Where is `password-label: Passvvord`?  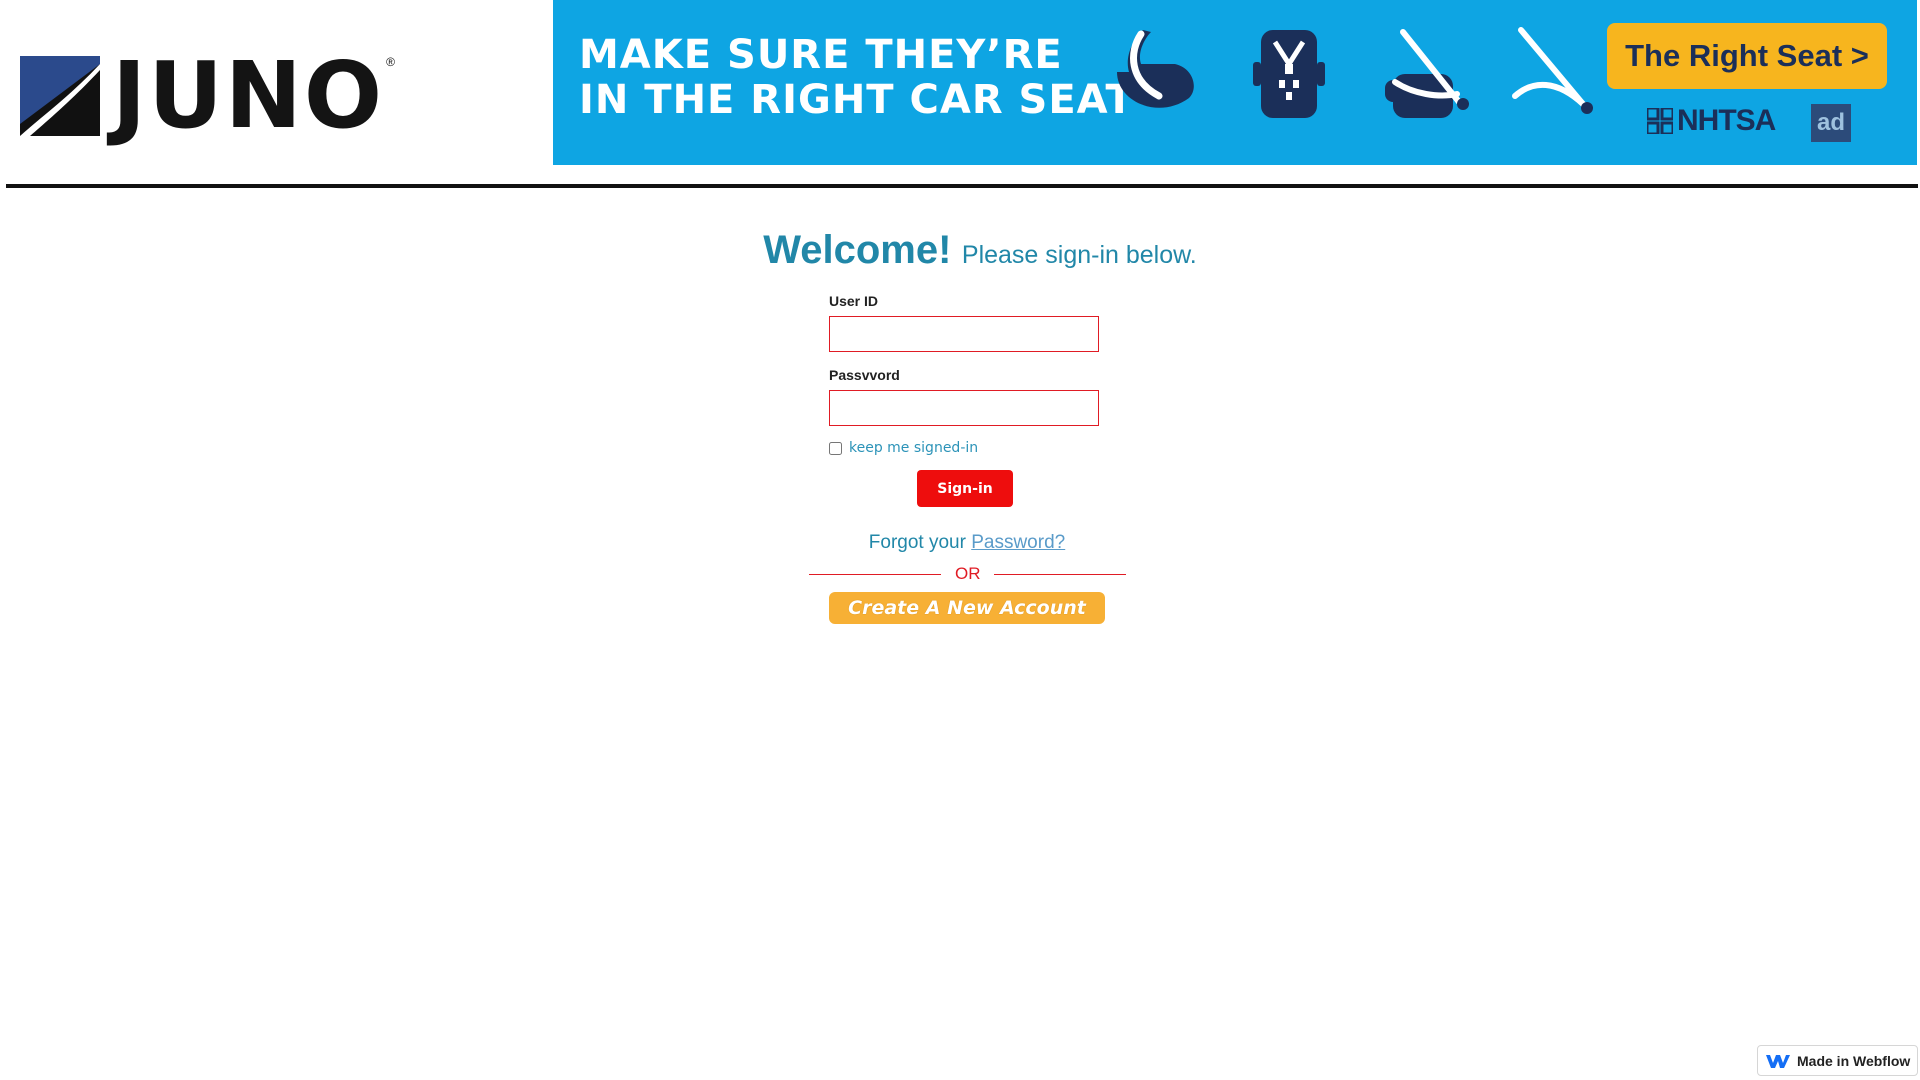
password-label: Passvvord is located at coordinates (864, 375).